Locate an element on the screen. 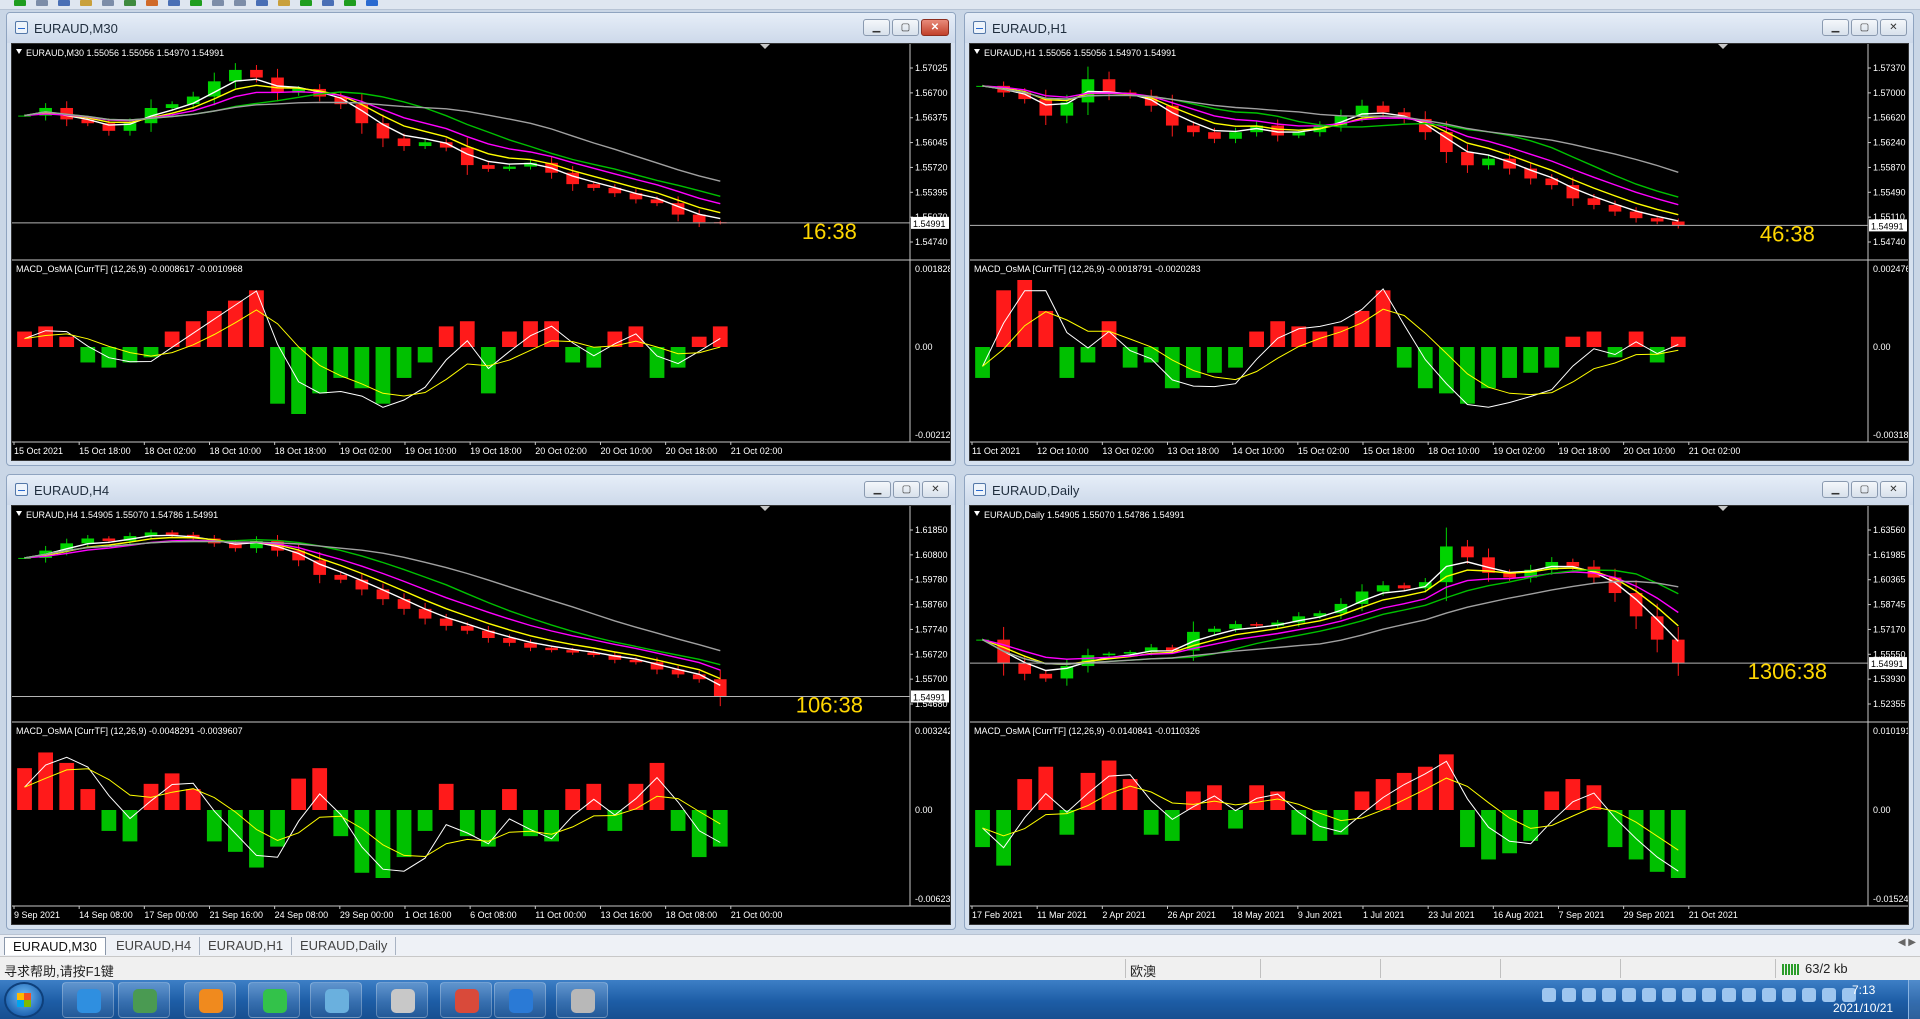 Image resolution: width=1920 pixels, height=1019 pixels. price-tick-label: 1.57025 is located at coordinates (931, 68).